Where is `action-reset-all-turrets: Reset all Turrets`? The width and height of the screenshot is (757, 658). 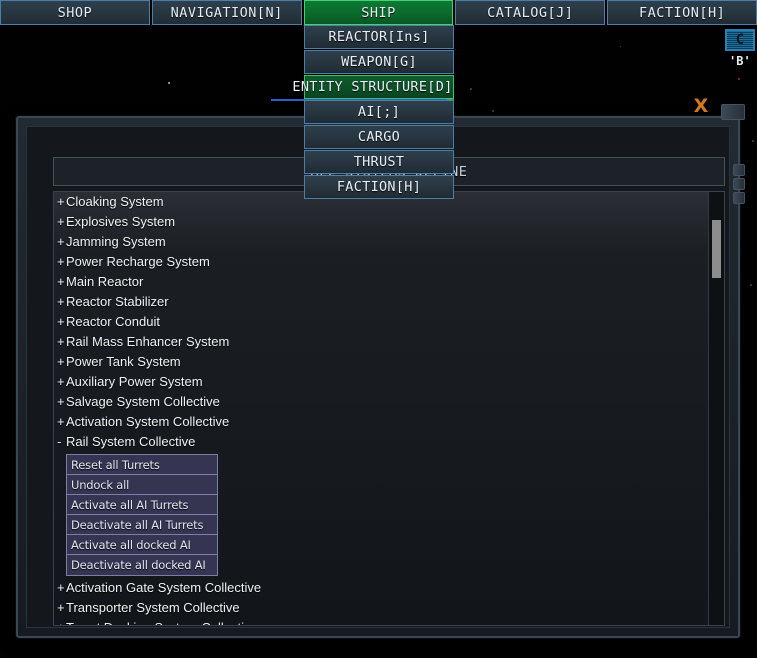
action-reset-all-turrets: Reset all Turrets is located at coordinates (142, 465).